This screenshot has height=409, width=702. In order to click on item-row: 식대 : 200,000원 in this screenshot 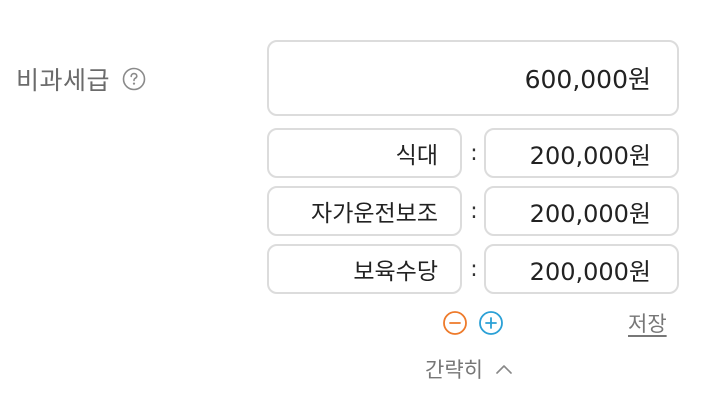, I will do `click(473, 153)`.